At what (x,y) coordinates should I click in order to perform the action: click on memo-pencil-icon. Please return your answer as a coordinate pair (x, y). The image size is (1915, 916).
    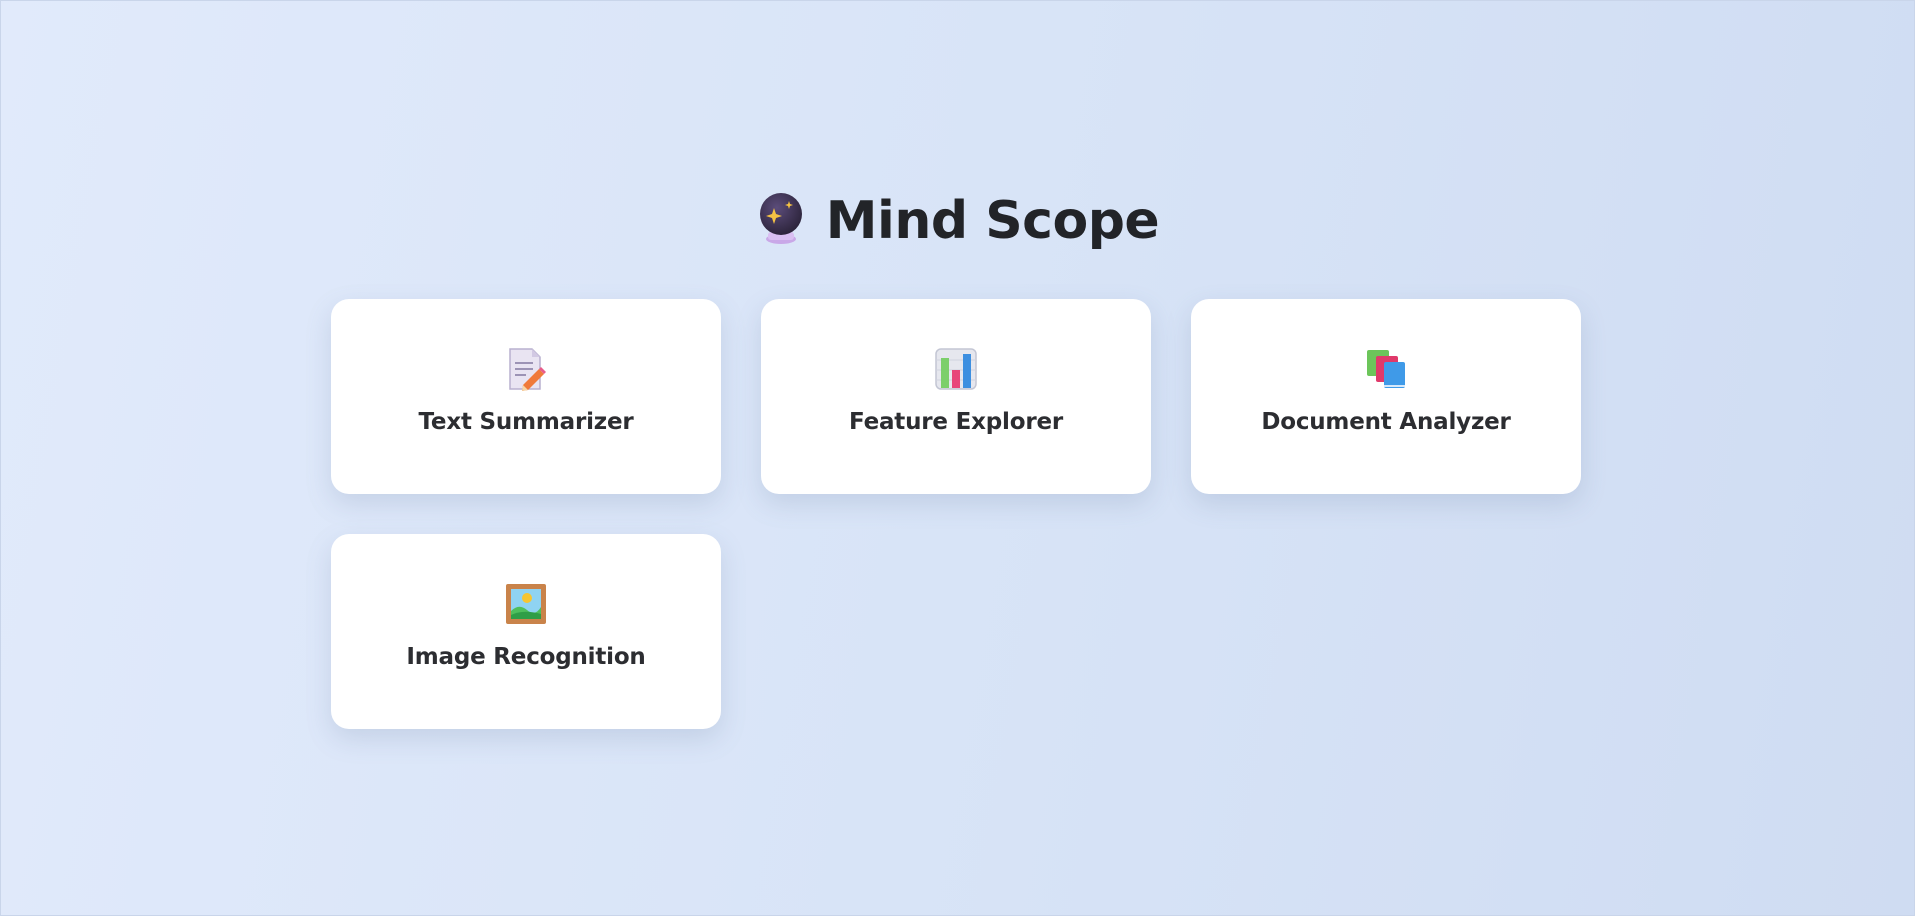
    Looking at the image, I should click on (526, 369).